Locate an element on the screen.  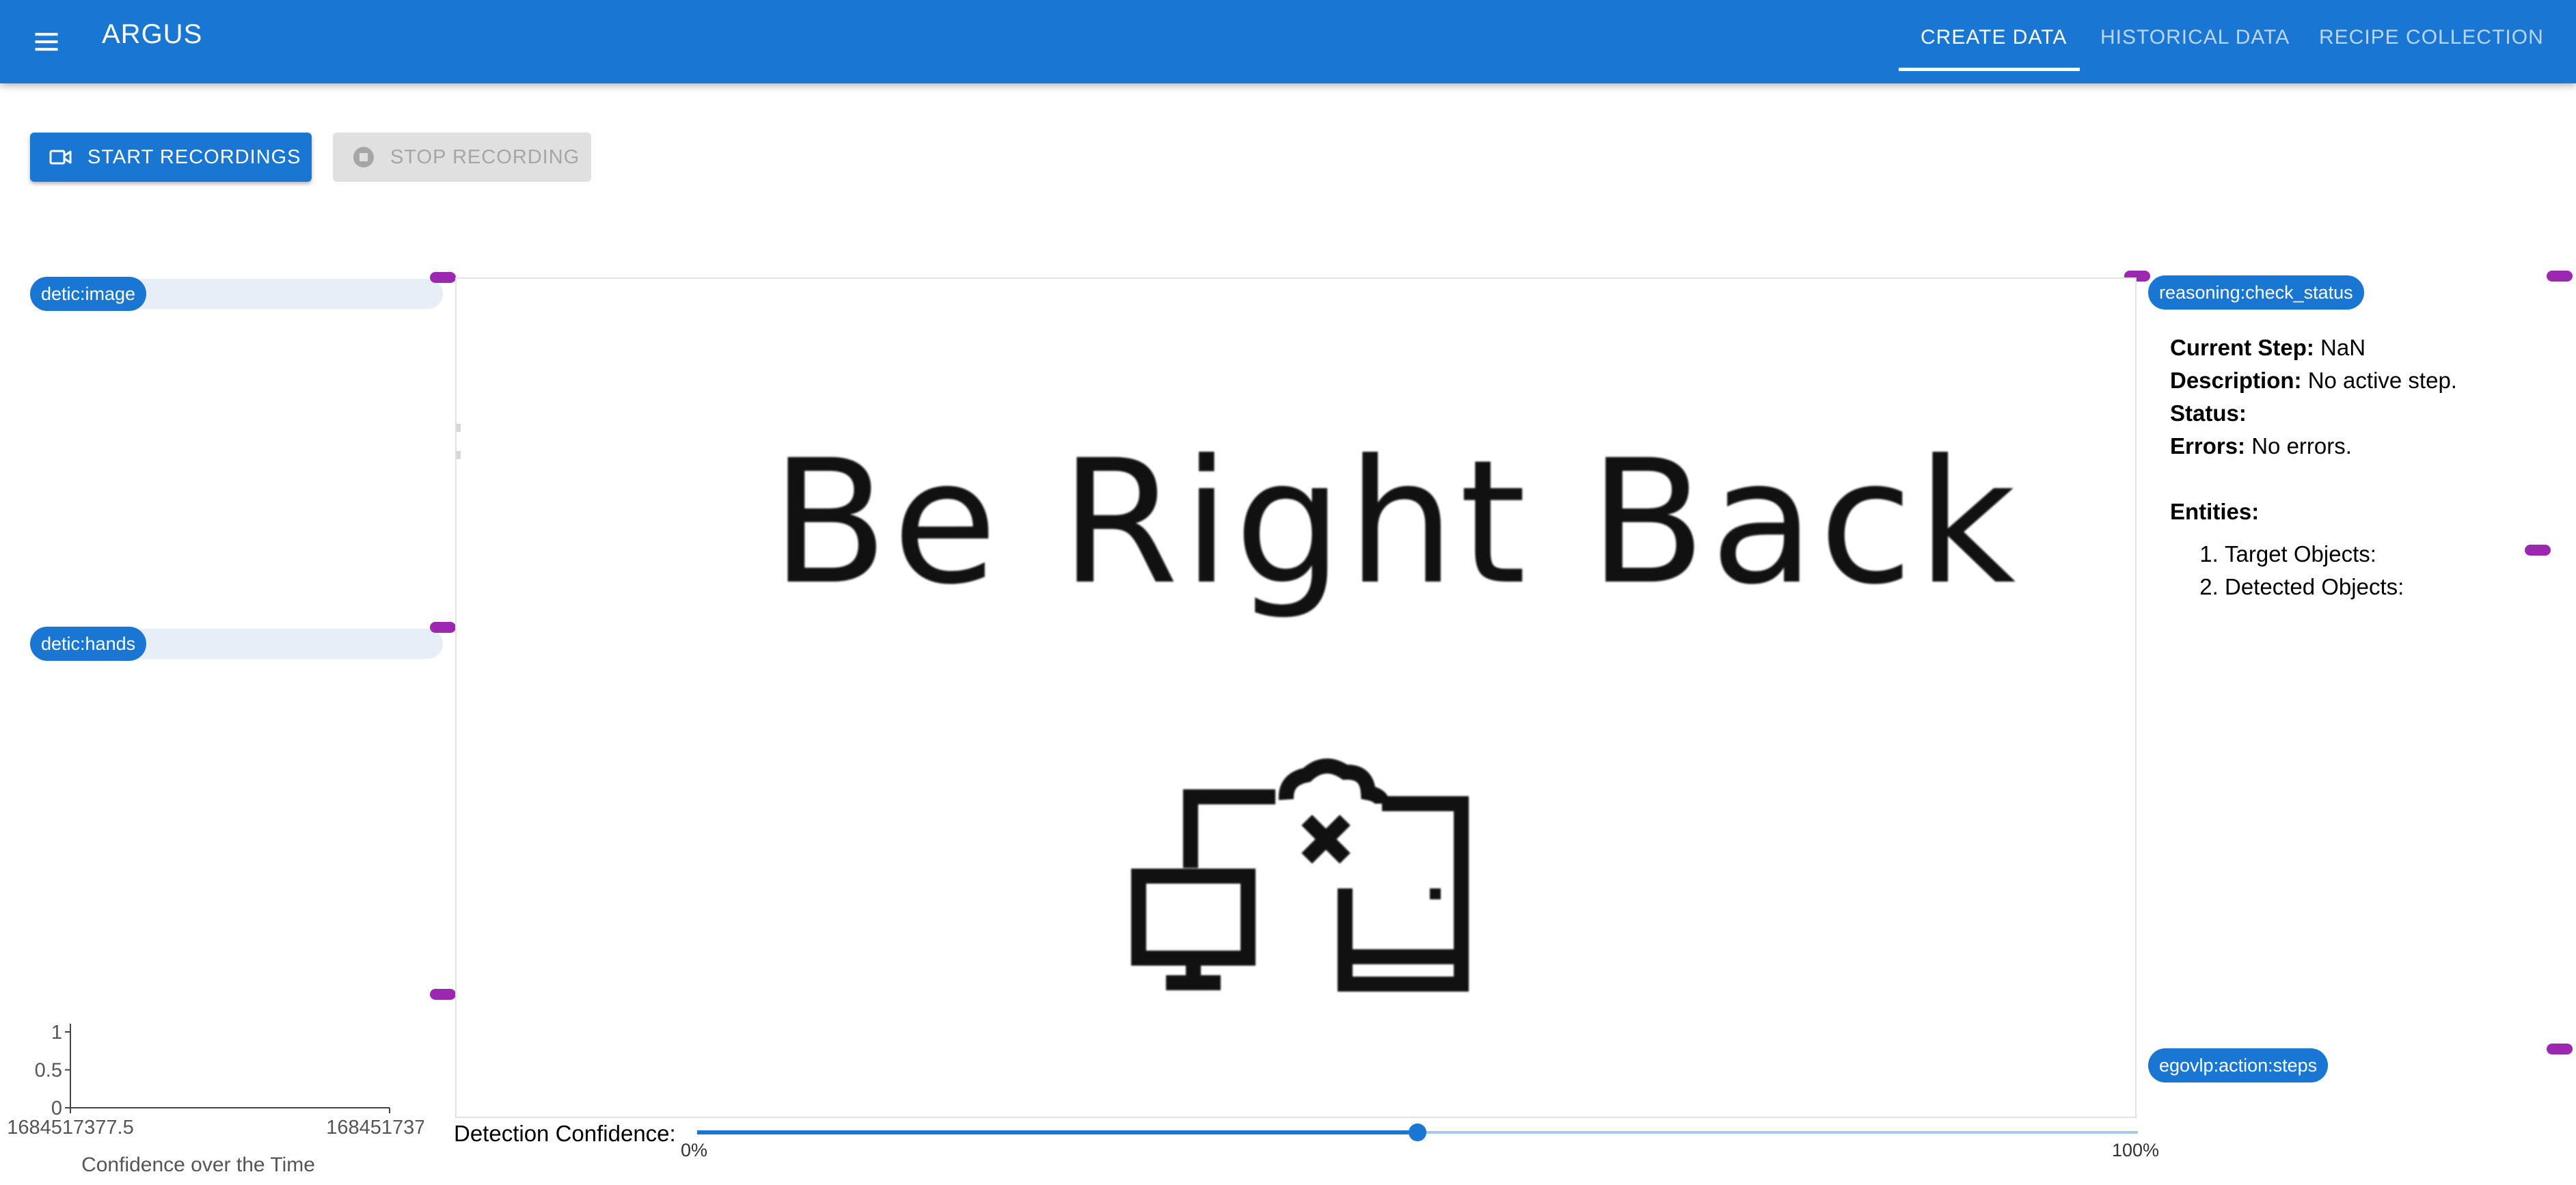
detic-image-chip: detic:image is located at coordinates (89, 294).